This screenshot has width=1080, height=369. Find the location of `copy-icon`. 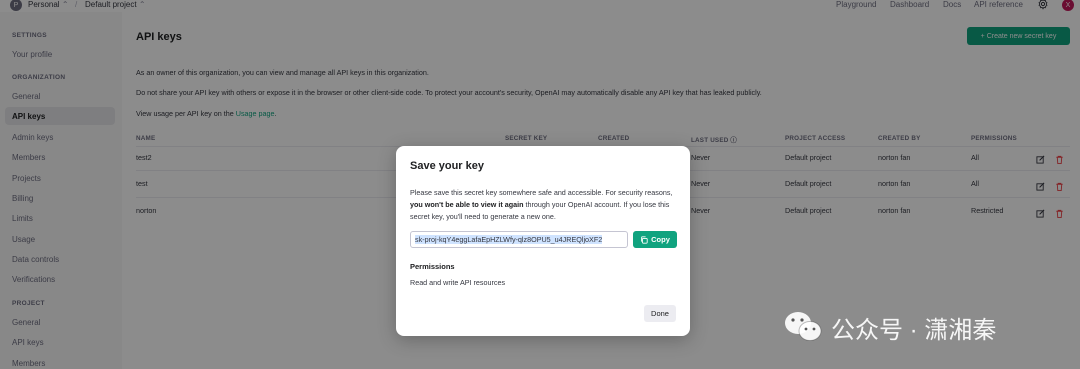

copy-icon is located at coordinates (644, 239).